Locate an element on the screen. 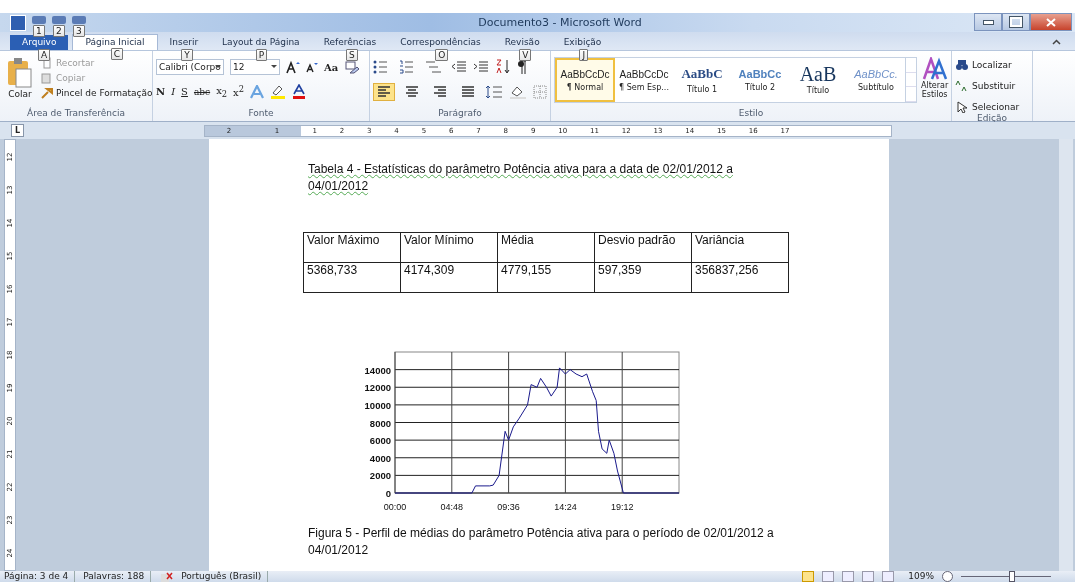  binoculars-icon is located at coordinates (962, 65).